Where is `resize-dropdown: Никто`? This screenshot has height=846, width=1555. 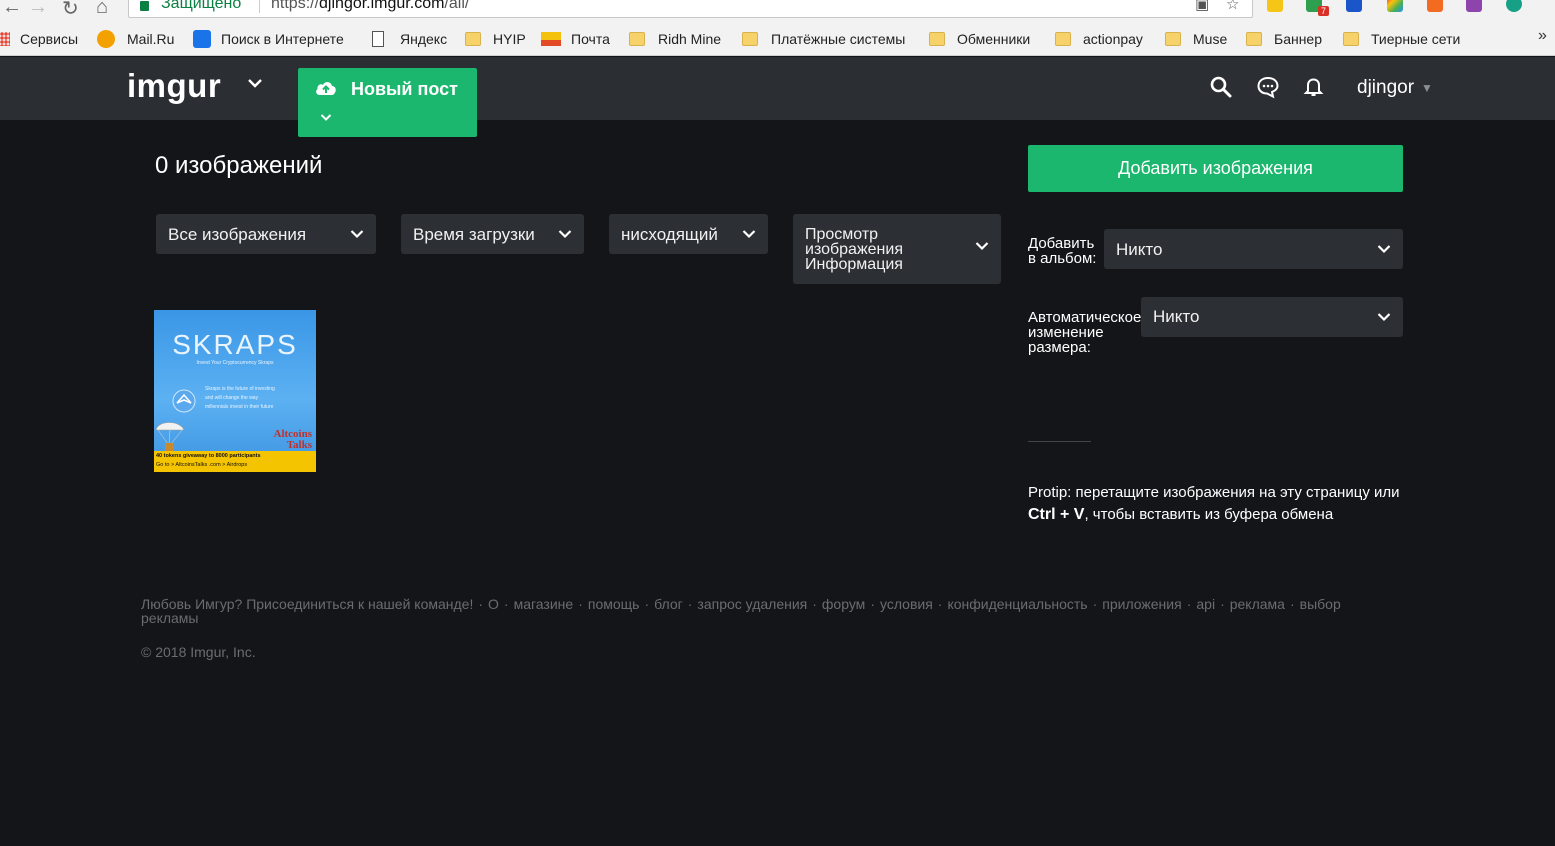
resize-dropdown: Никто is located at coordinates (1272, 317).